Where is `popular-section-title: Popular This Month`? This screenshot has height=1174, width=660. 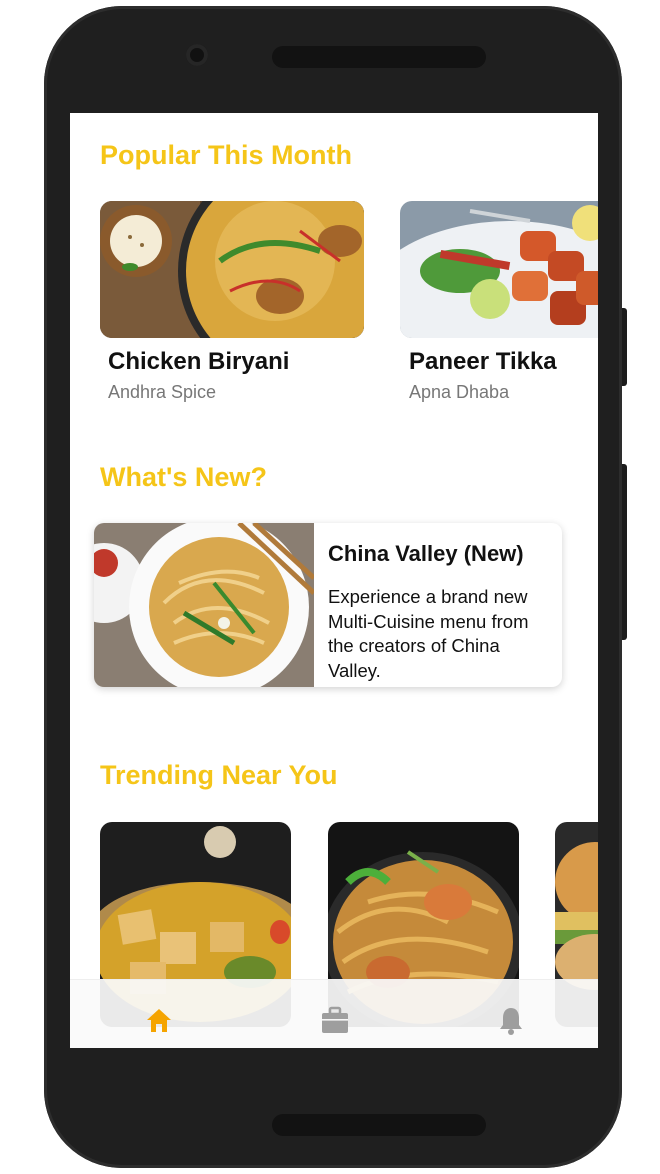 popular-section-title: Popular This Month is located at coordinates (226, 155).